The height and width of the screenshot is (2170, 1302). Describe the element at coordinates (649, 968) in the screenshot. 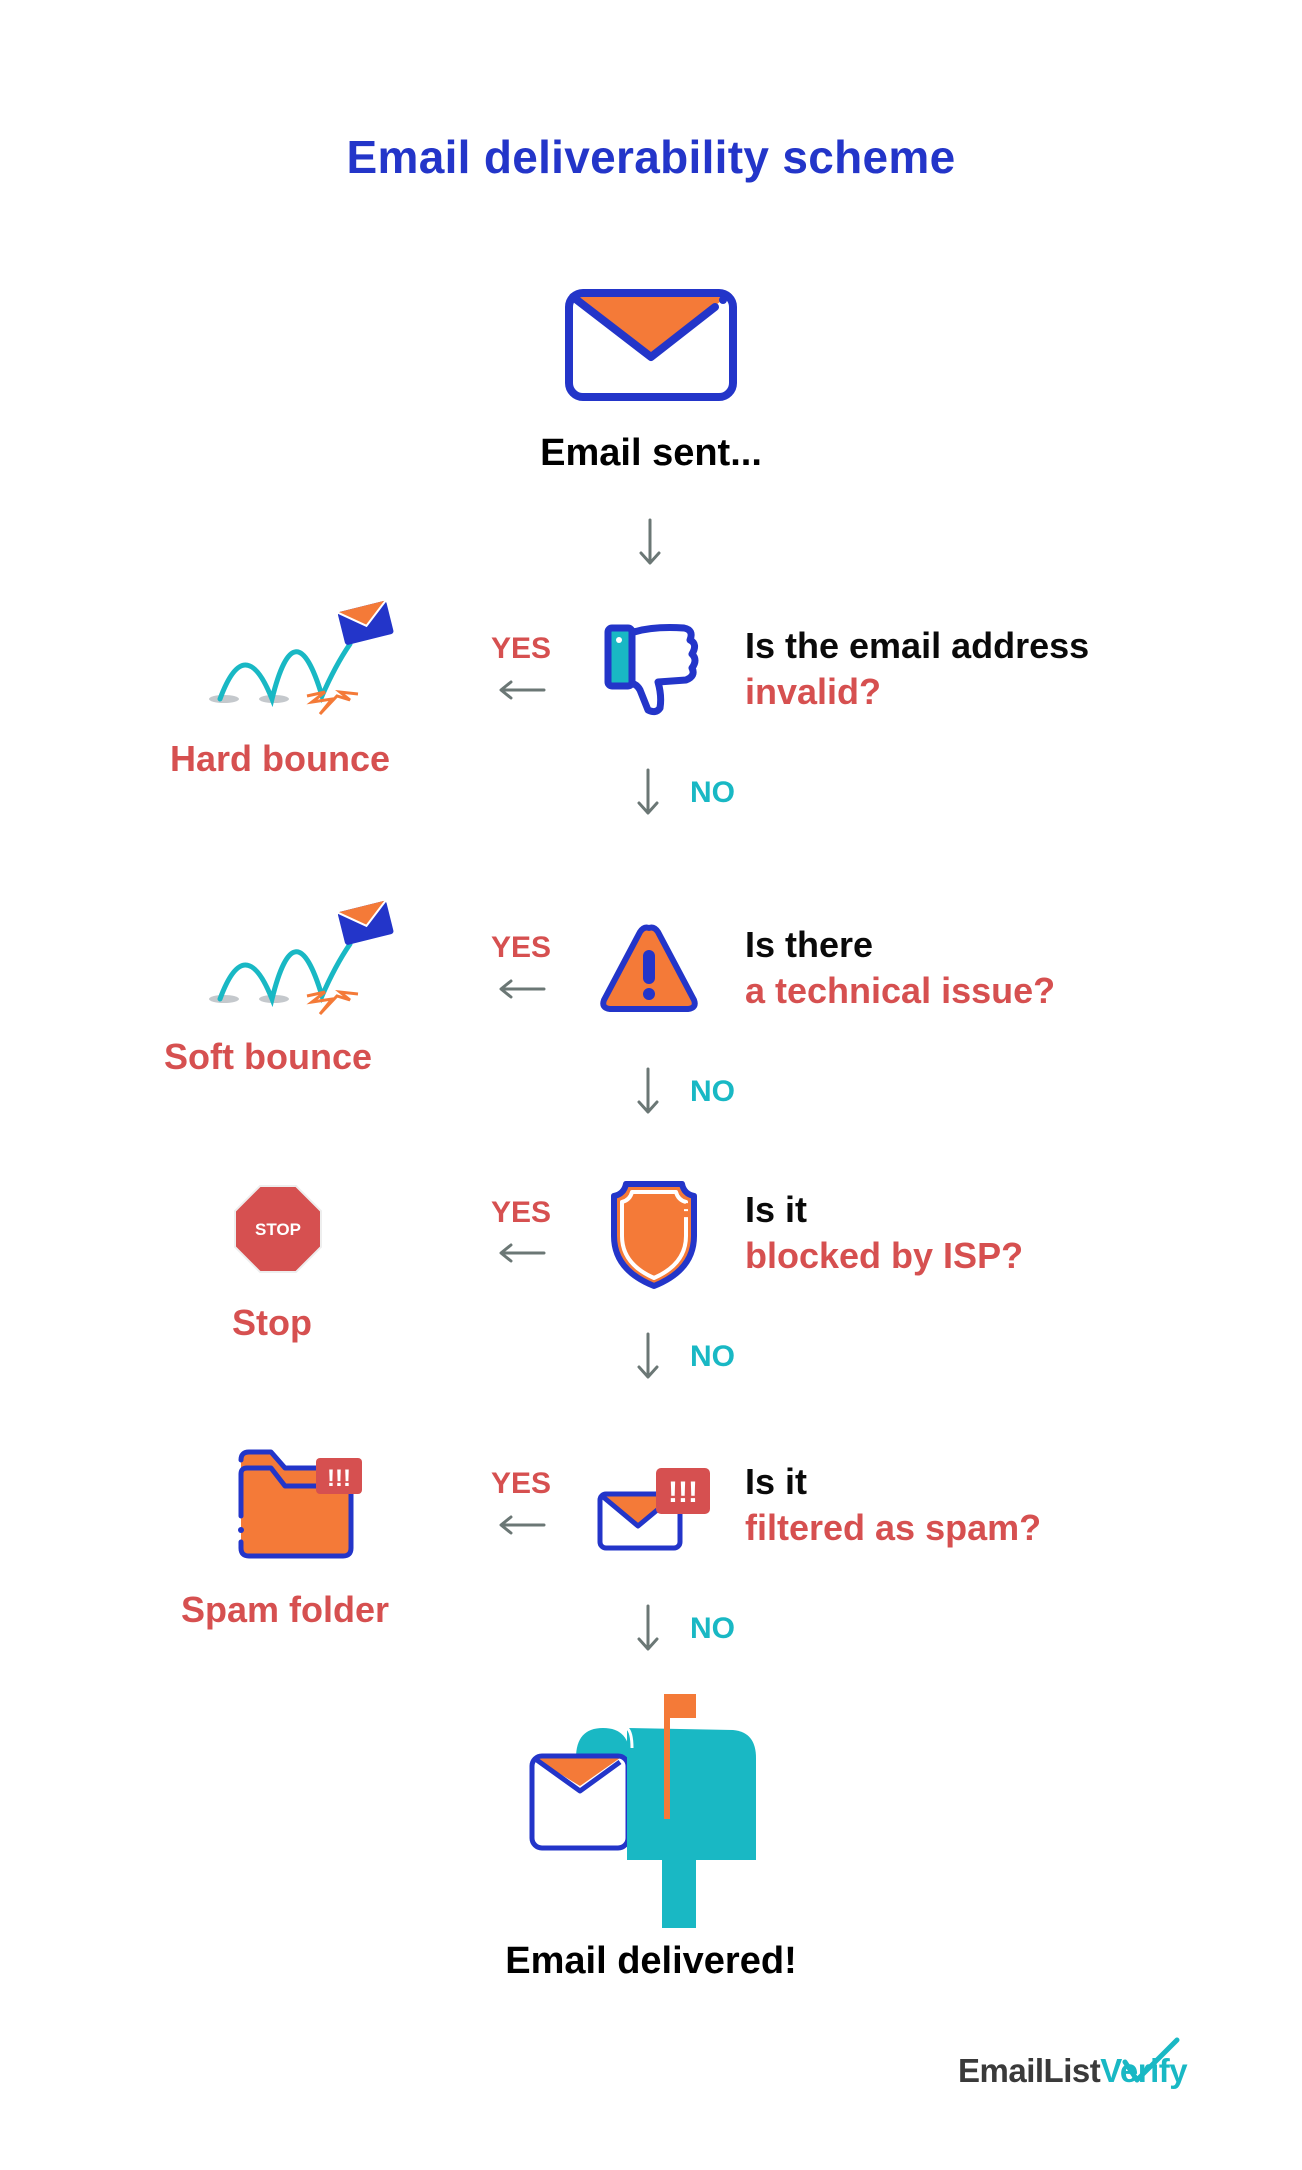

I see `warning-triangle-icon` at that location.